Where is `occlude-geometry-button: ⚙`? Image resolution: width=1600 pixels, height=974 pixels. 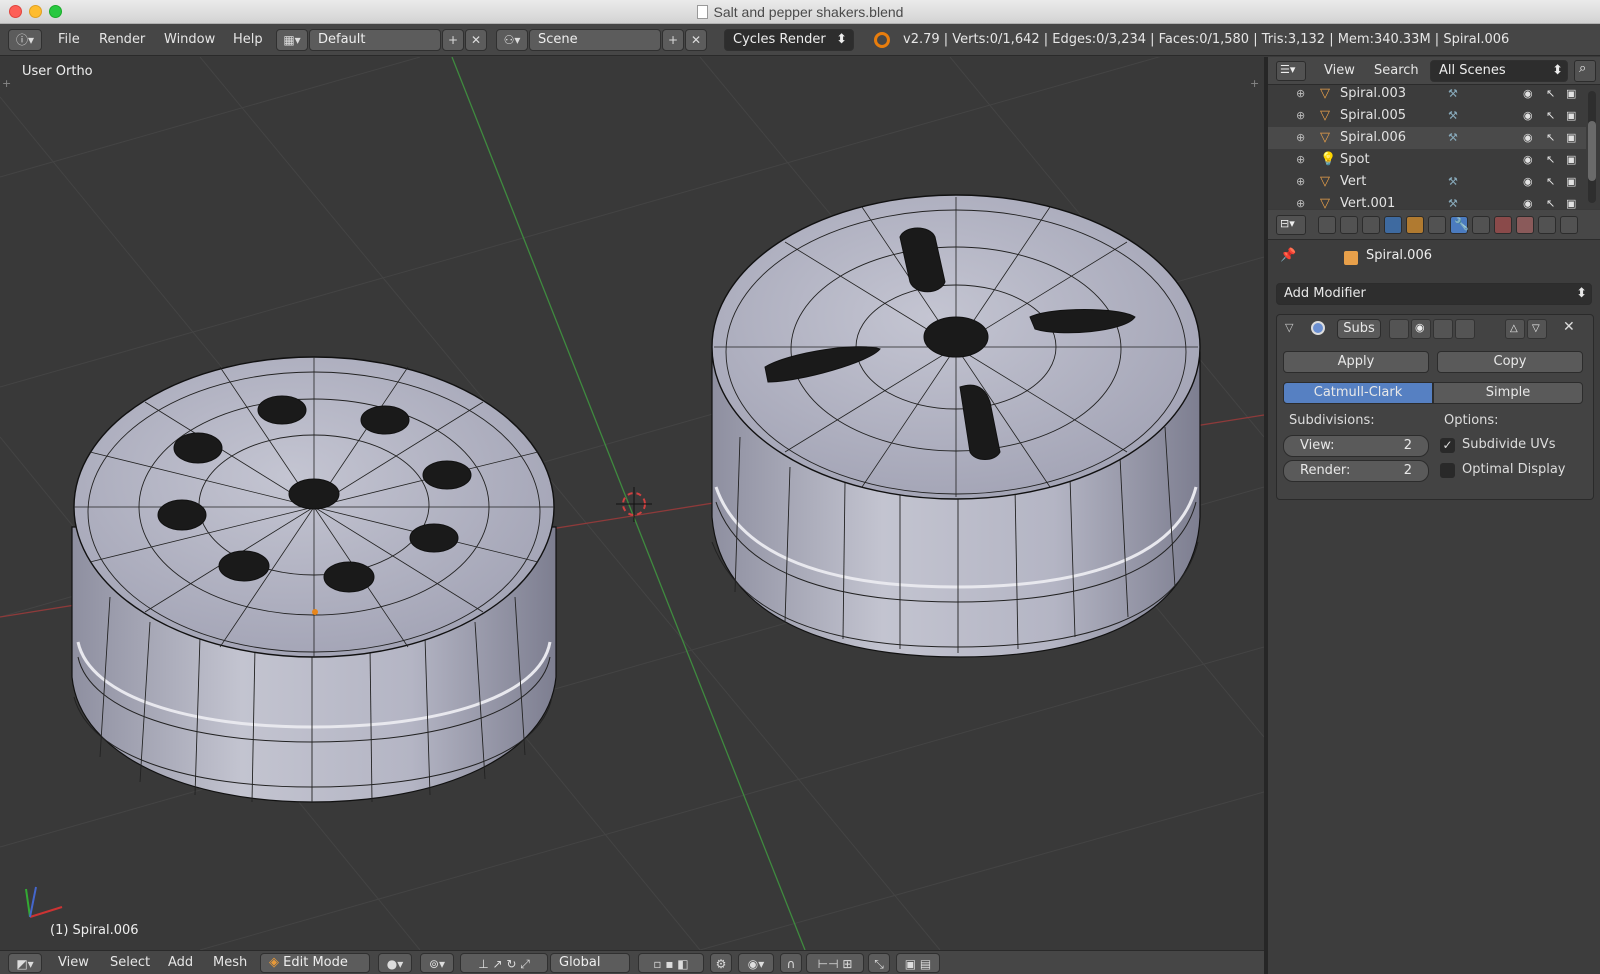 occlude-geometry-button: ⚙ is located at coordinates (721, 963).